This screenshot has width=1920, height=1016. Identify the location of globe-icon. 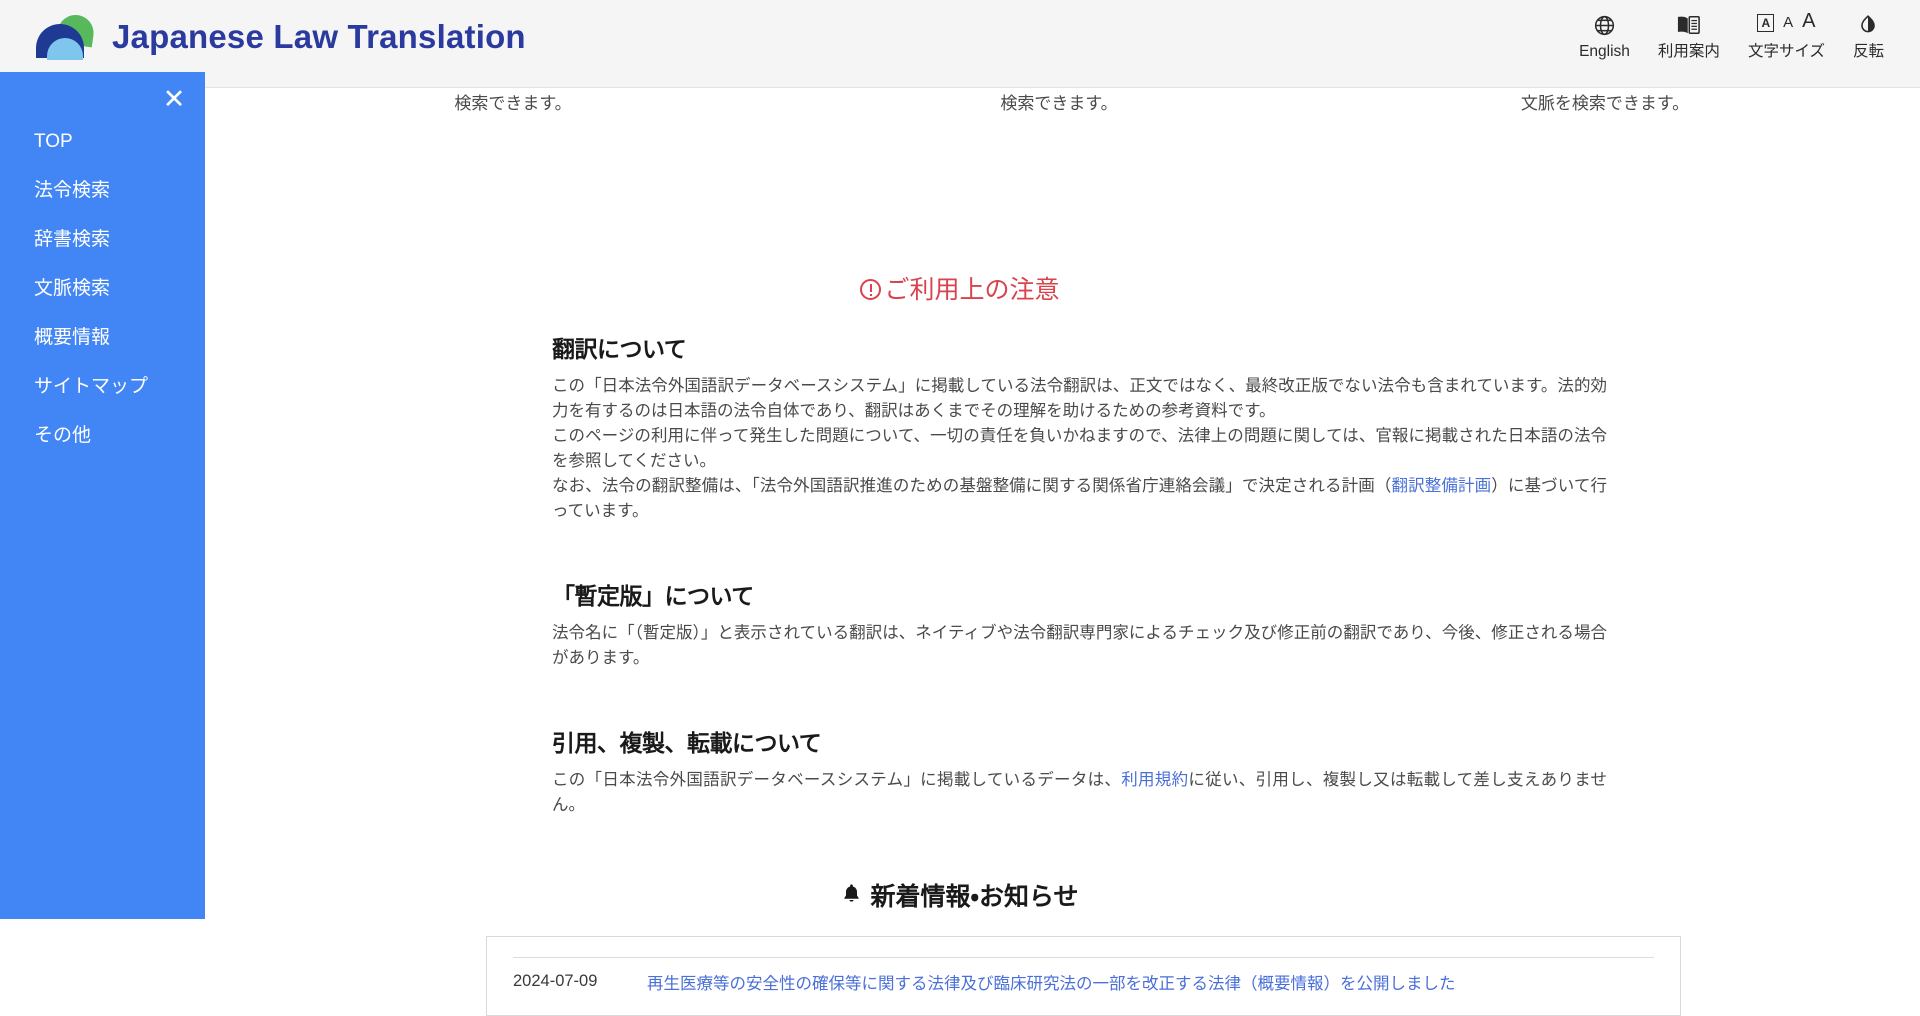
(1604, 25).